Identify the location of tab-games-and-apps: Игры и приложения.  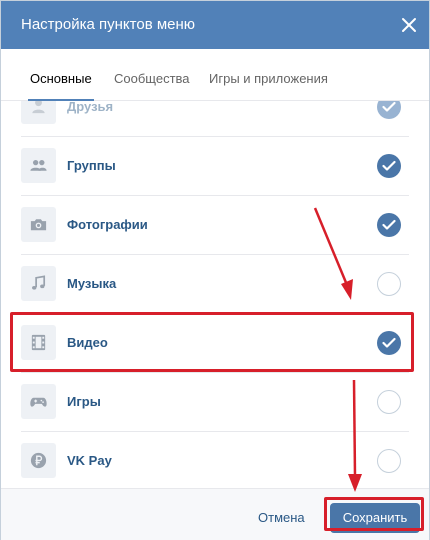
(268, 86).